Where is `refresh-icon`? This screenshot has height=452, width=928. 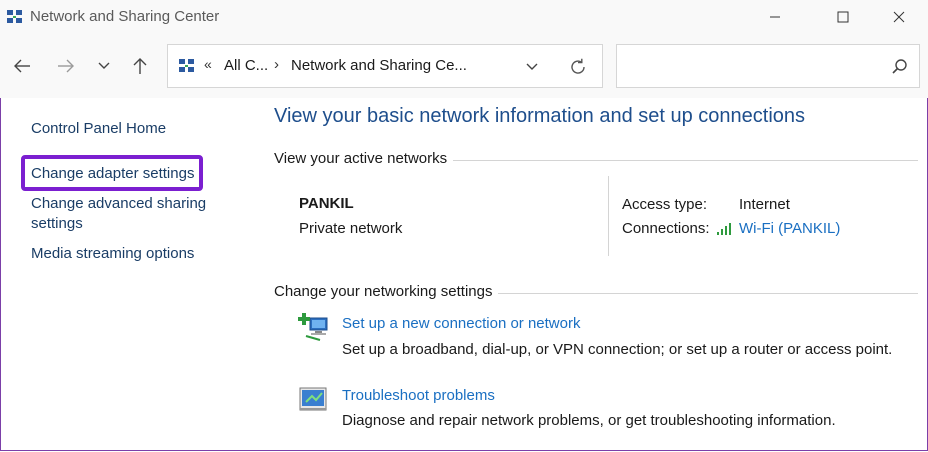
refresh-icon is located at coordinates (578, 66).